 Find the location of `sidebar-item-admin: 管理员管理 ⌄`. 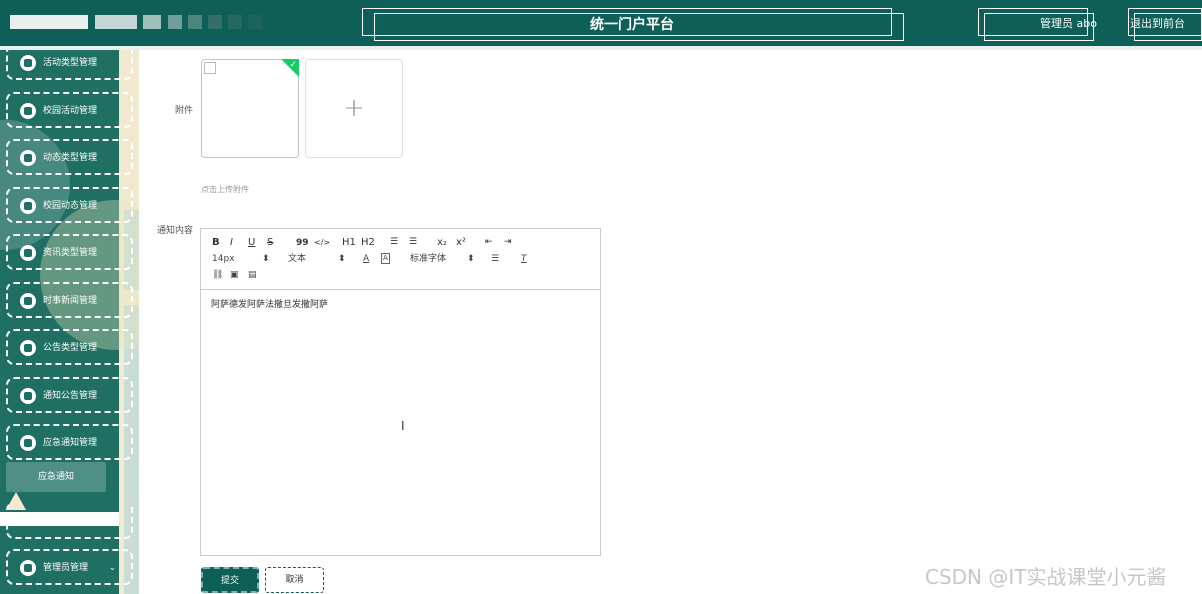

sidebar-item-admin: 管理员管理 ⌄ is located at coordinates (69, 567).